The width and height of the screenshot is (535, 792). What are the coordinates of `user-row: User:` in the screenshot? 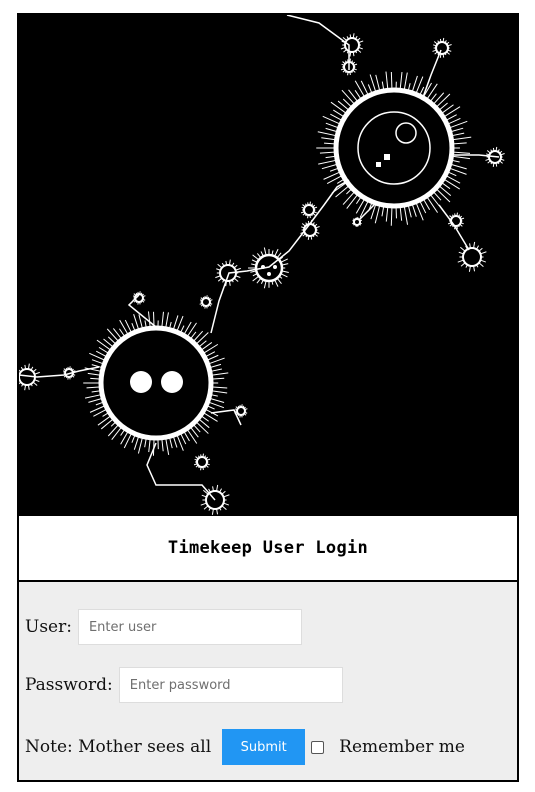 It's located at (163, 627).